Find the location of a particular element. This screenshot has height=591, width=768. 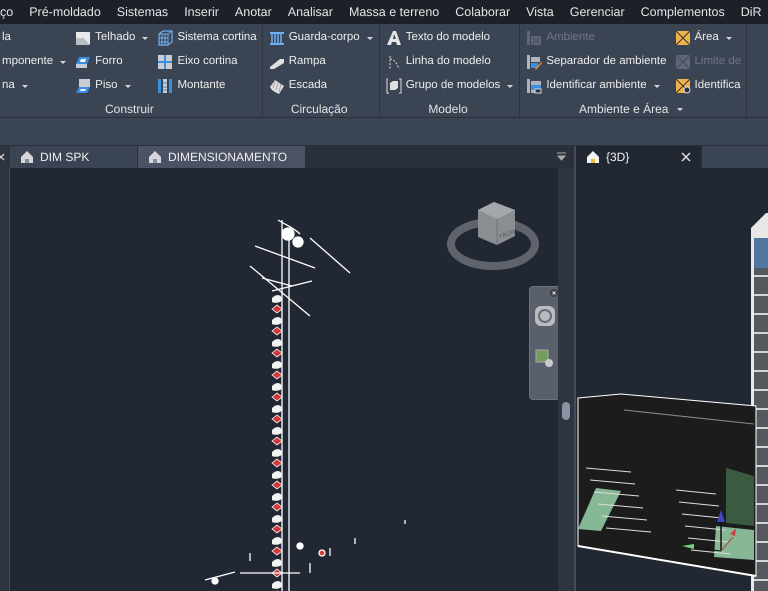

panel-title: Construir is located at coordinates (129, 109).